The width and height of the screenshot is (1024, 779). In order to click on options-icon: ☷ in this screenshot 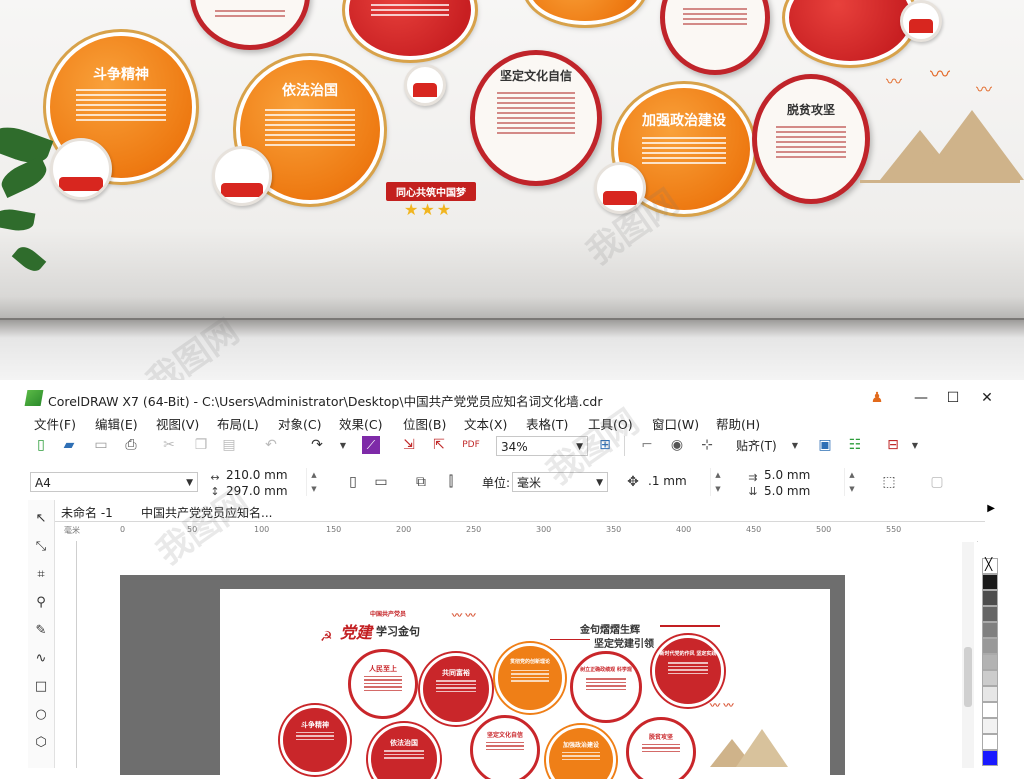, I will do `click(855, 445)`.